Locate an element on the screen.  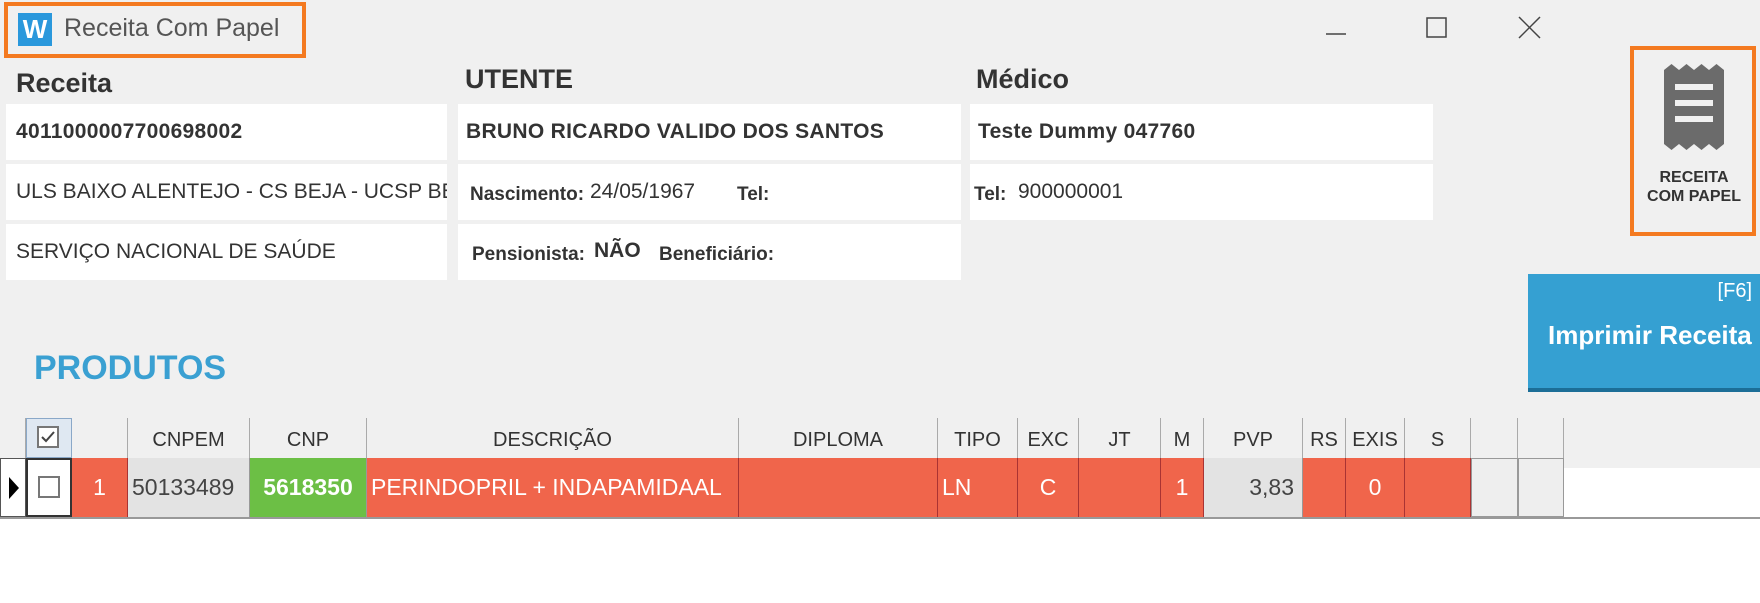
receita-number-box: 4011000007700698002 is located at coordinates (226, 132).